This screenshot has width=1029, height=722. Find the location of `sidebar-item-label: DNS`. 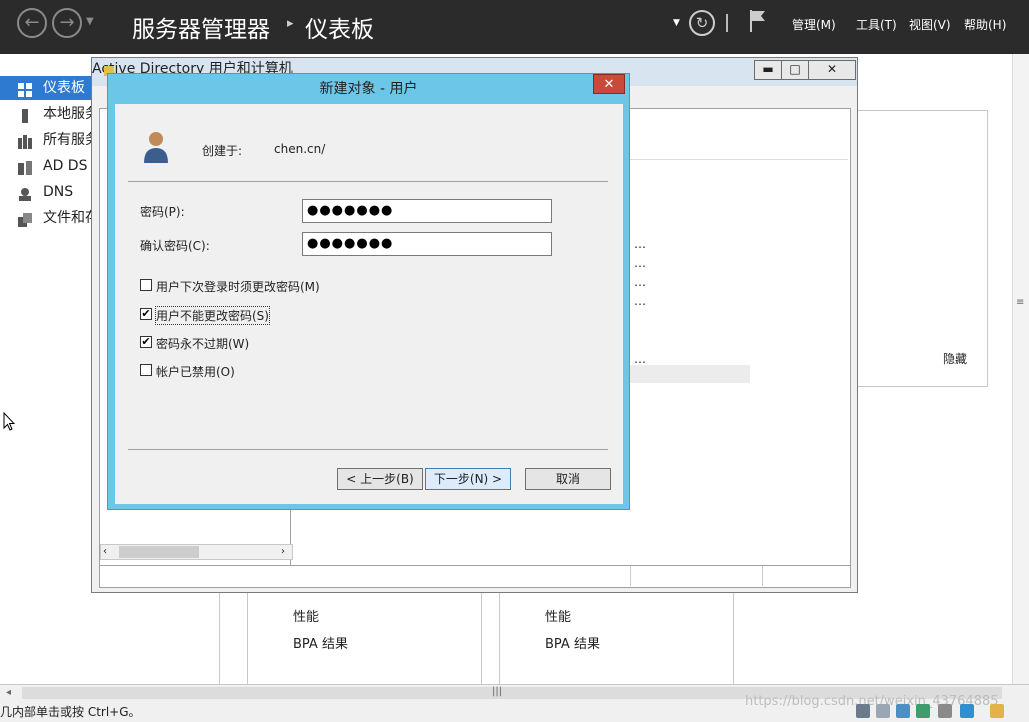

sidebar-item-label: DNS is located at coordinates (58, 192).